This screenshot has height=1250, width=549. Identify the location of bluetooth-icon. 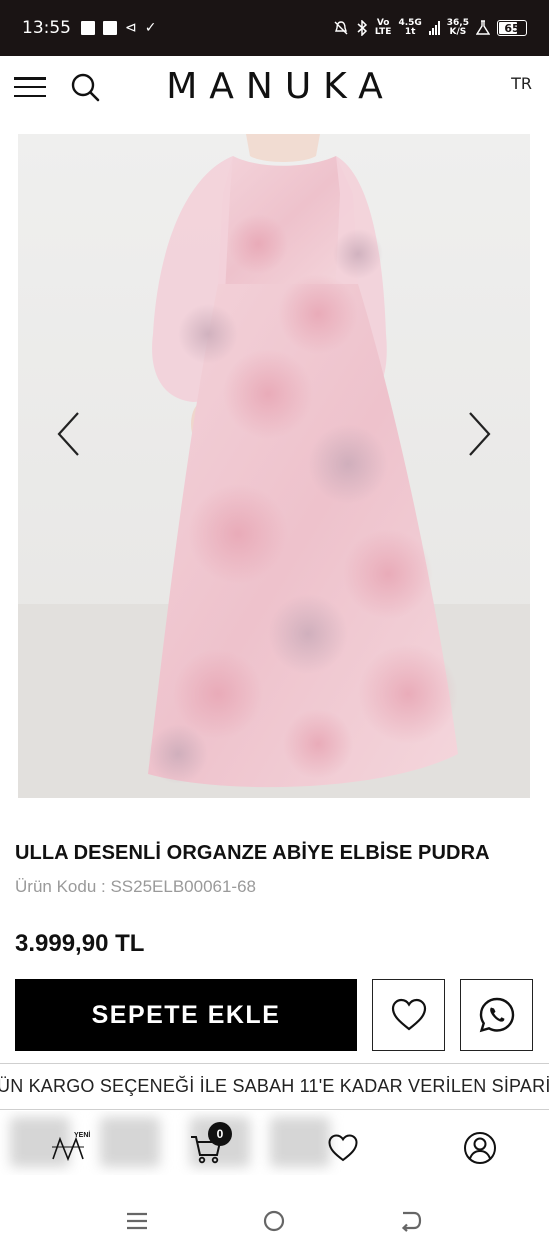
(362, 28).